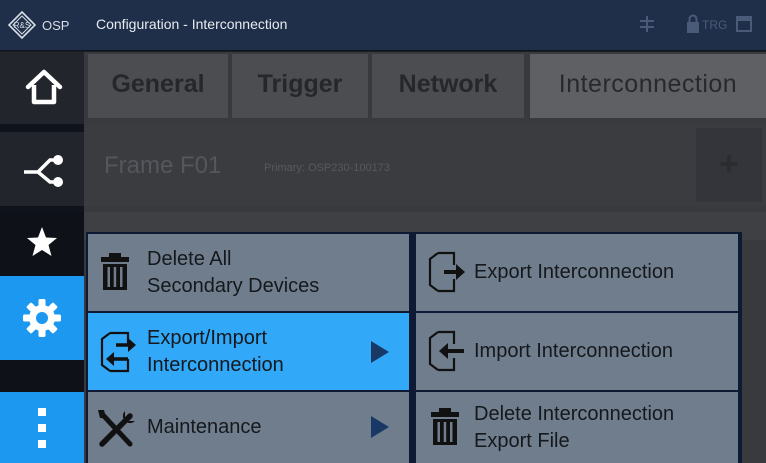 The width and height of the screenshot is (766, 463). What do you see at coordinates (446, 272) in the screenshot?
I see `export-icon` at bounding box center [446, 272].